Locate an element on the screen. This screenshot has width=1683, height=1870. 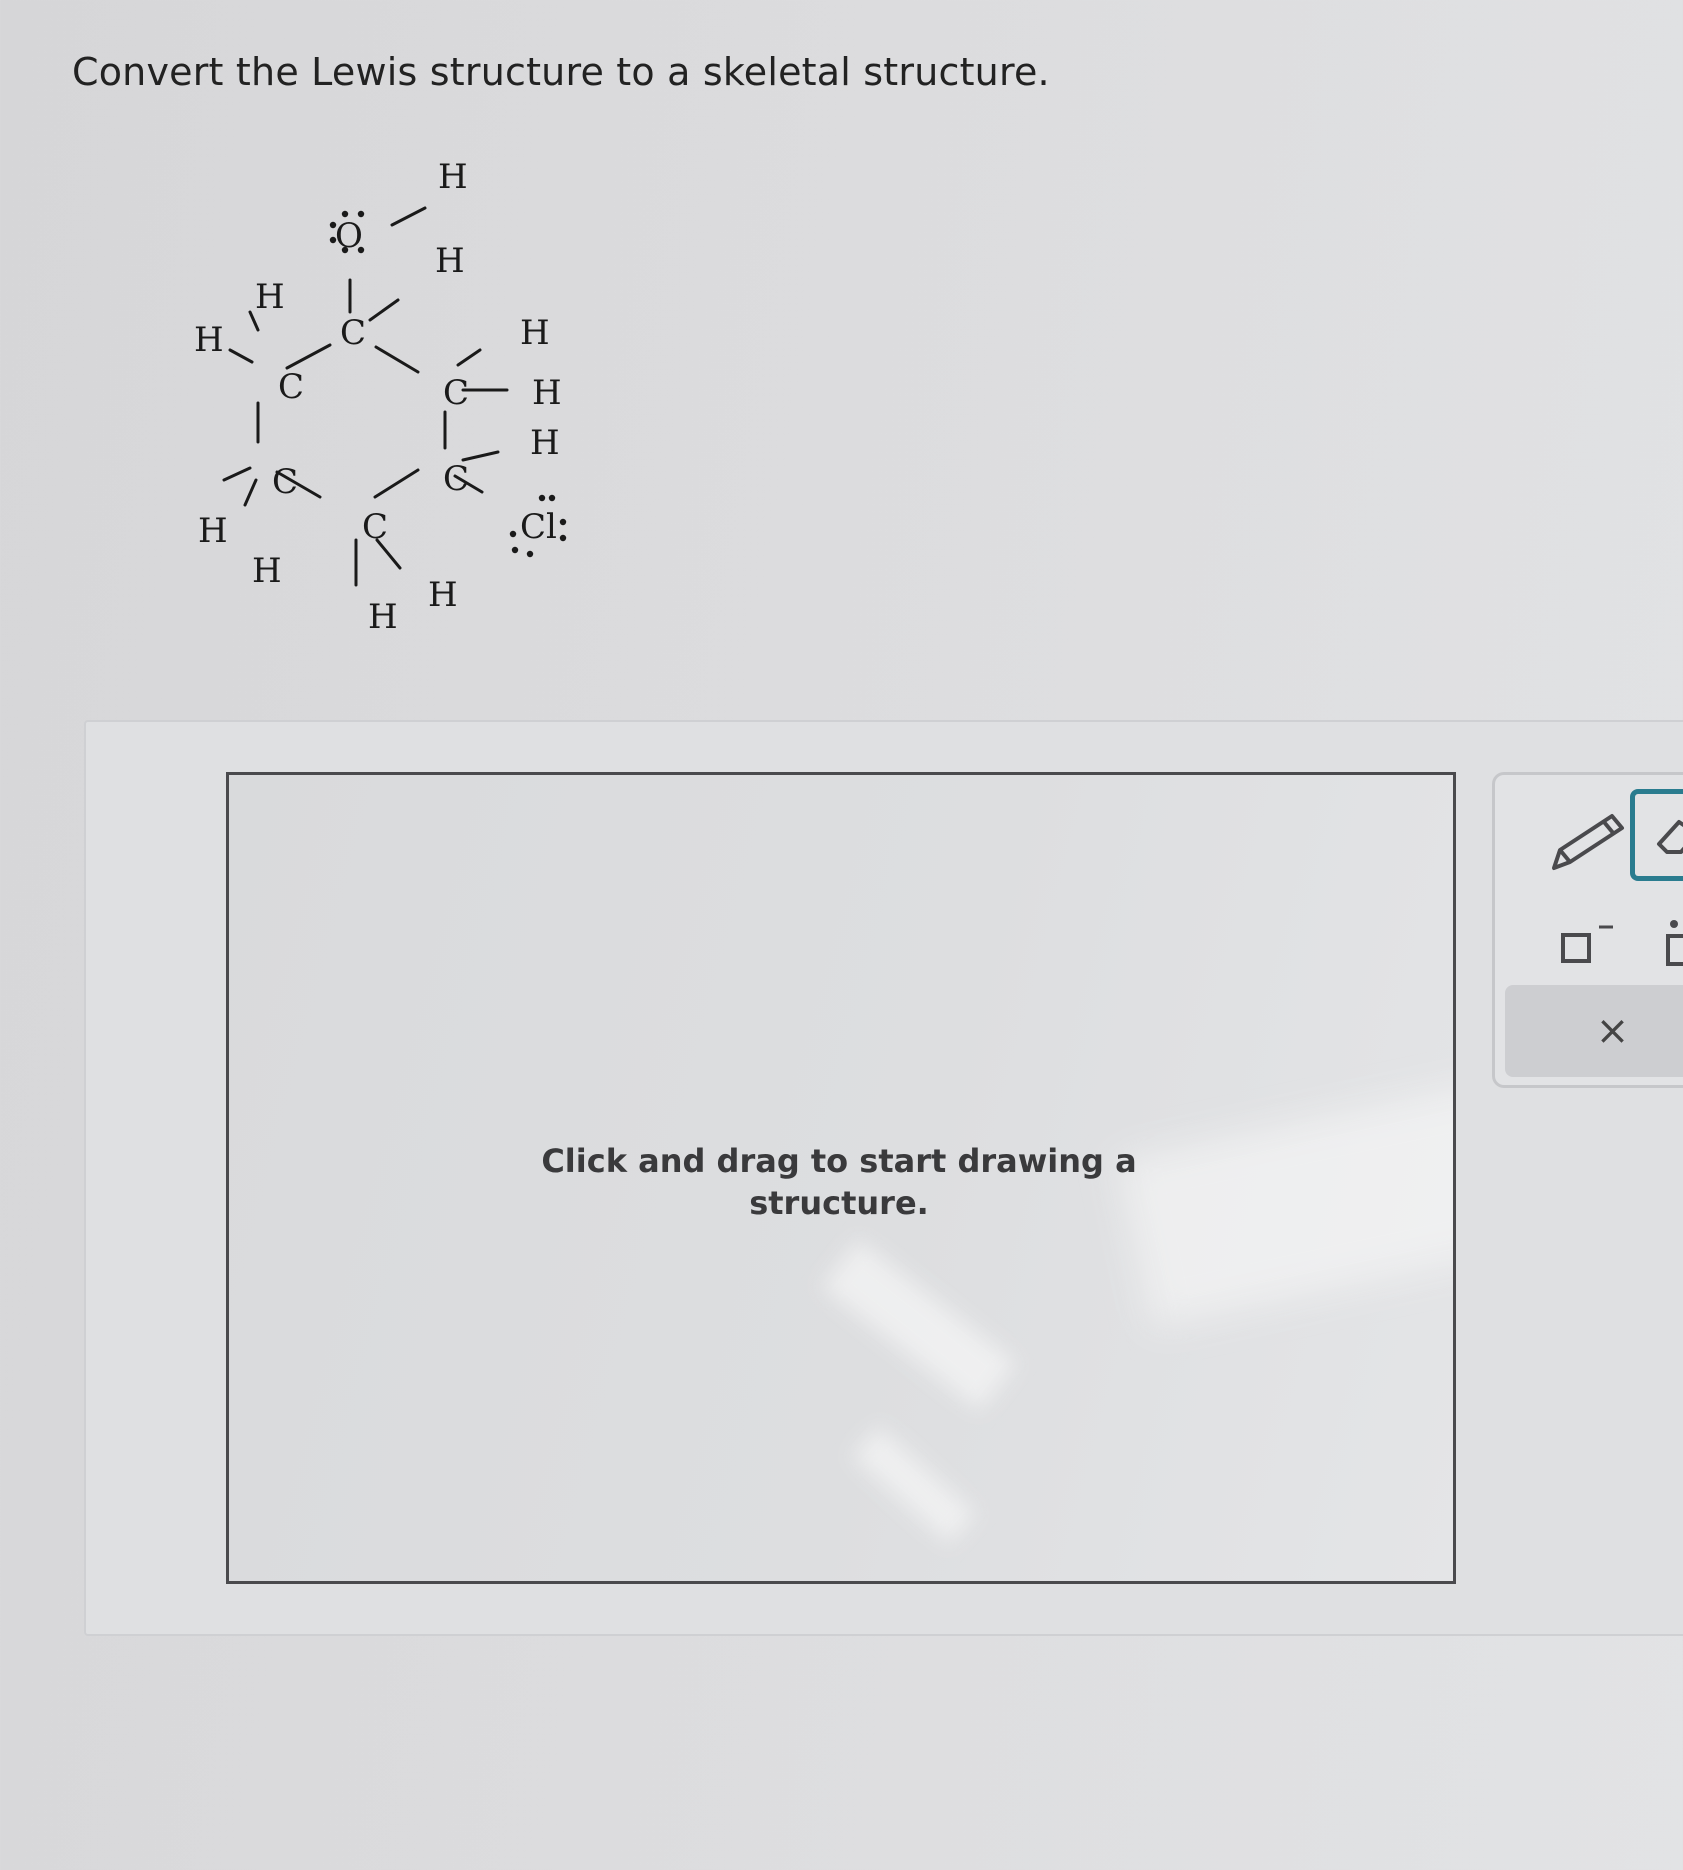
charge-tool-button is located at coordinates (1590, 945).